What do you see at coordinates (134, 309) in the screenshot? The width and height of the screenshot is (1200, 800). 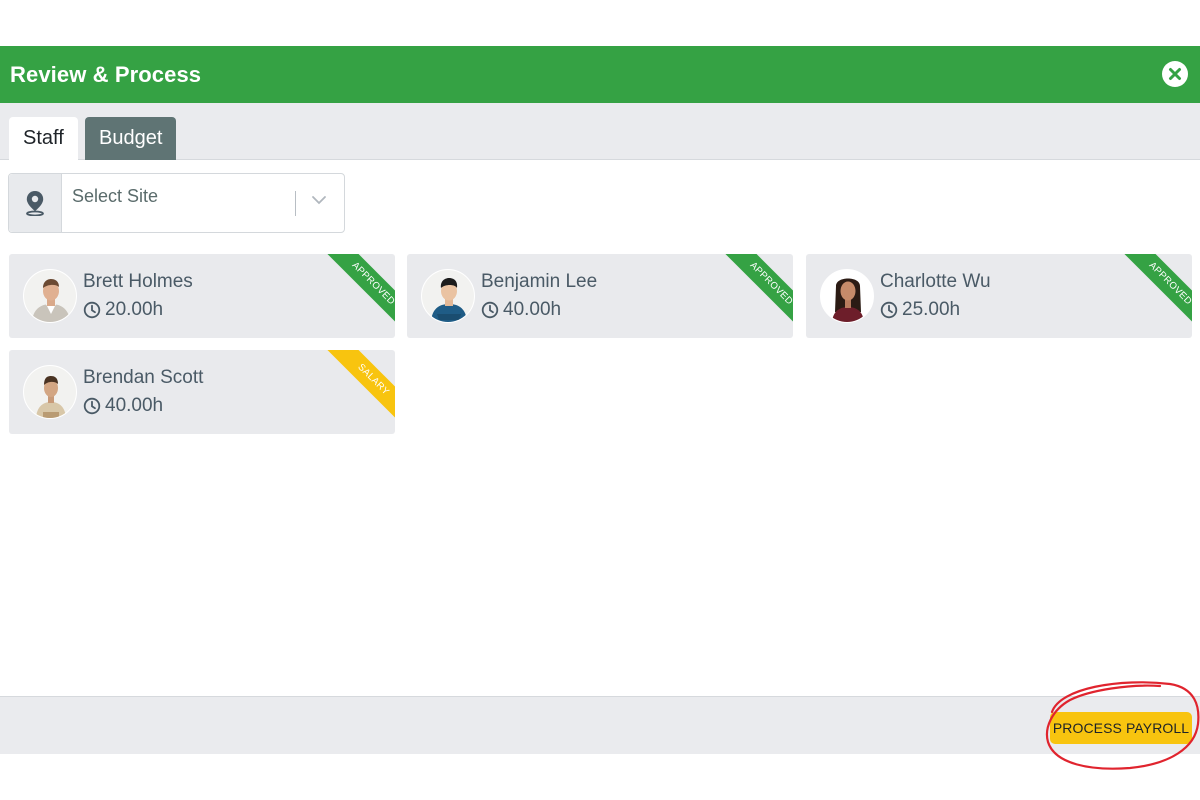 I see `hours-value: 20.00h` at bounding box center [134, 309].